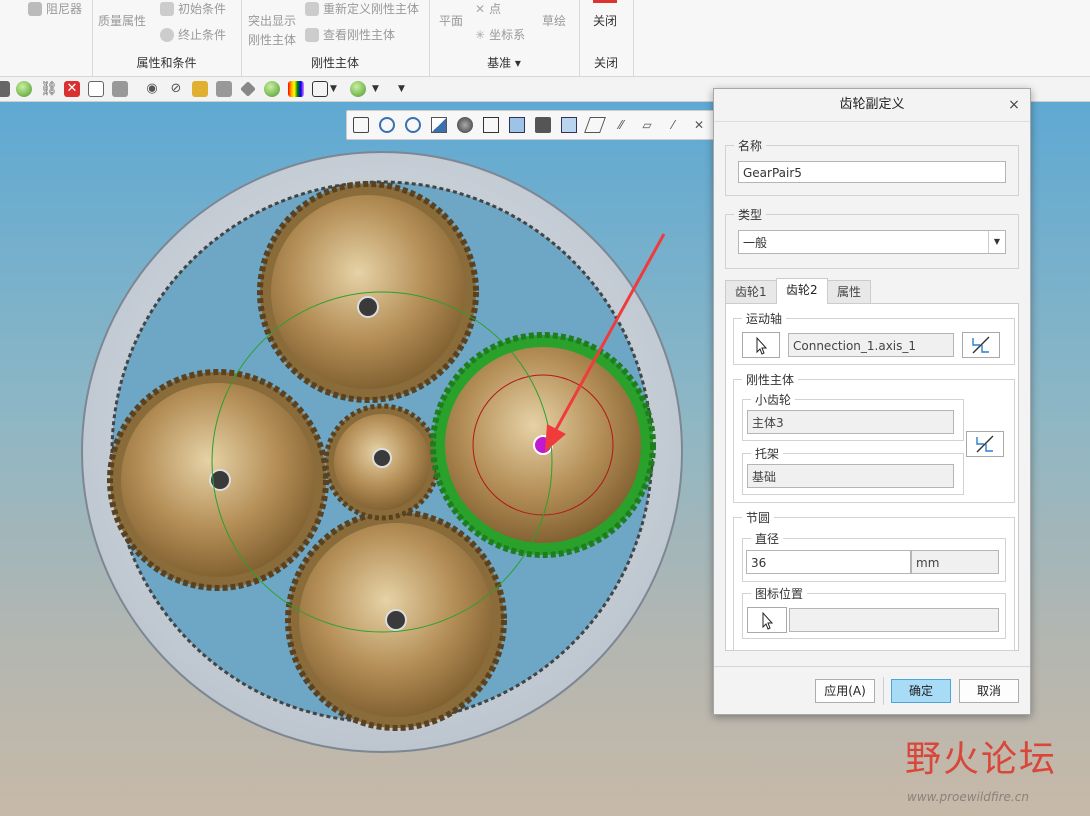  What do you see at coordinates (1014, 105) in the screenshot?
I see `close-icon: ×` at bounding box center [1014, 105].